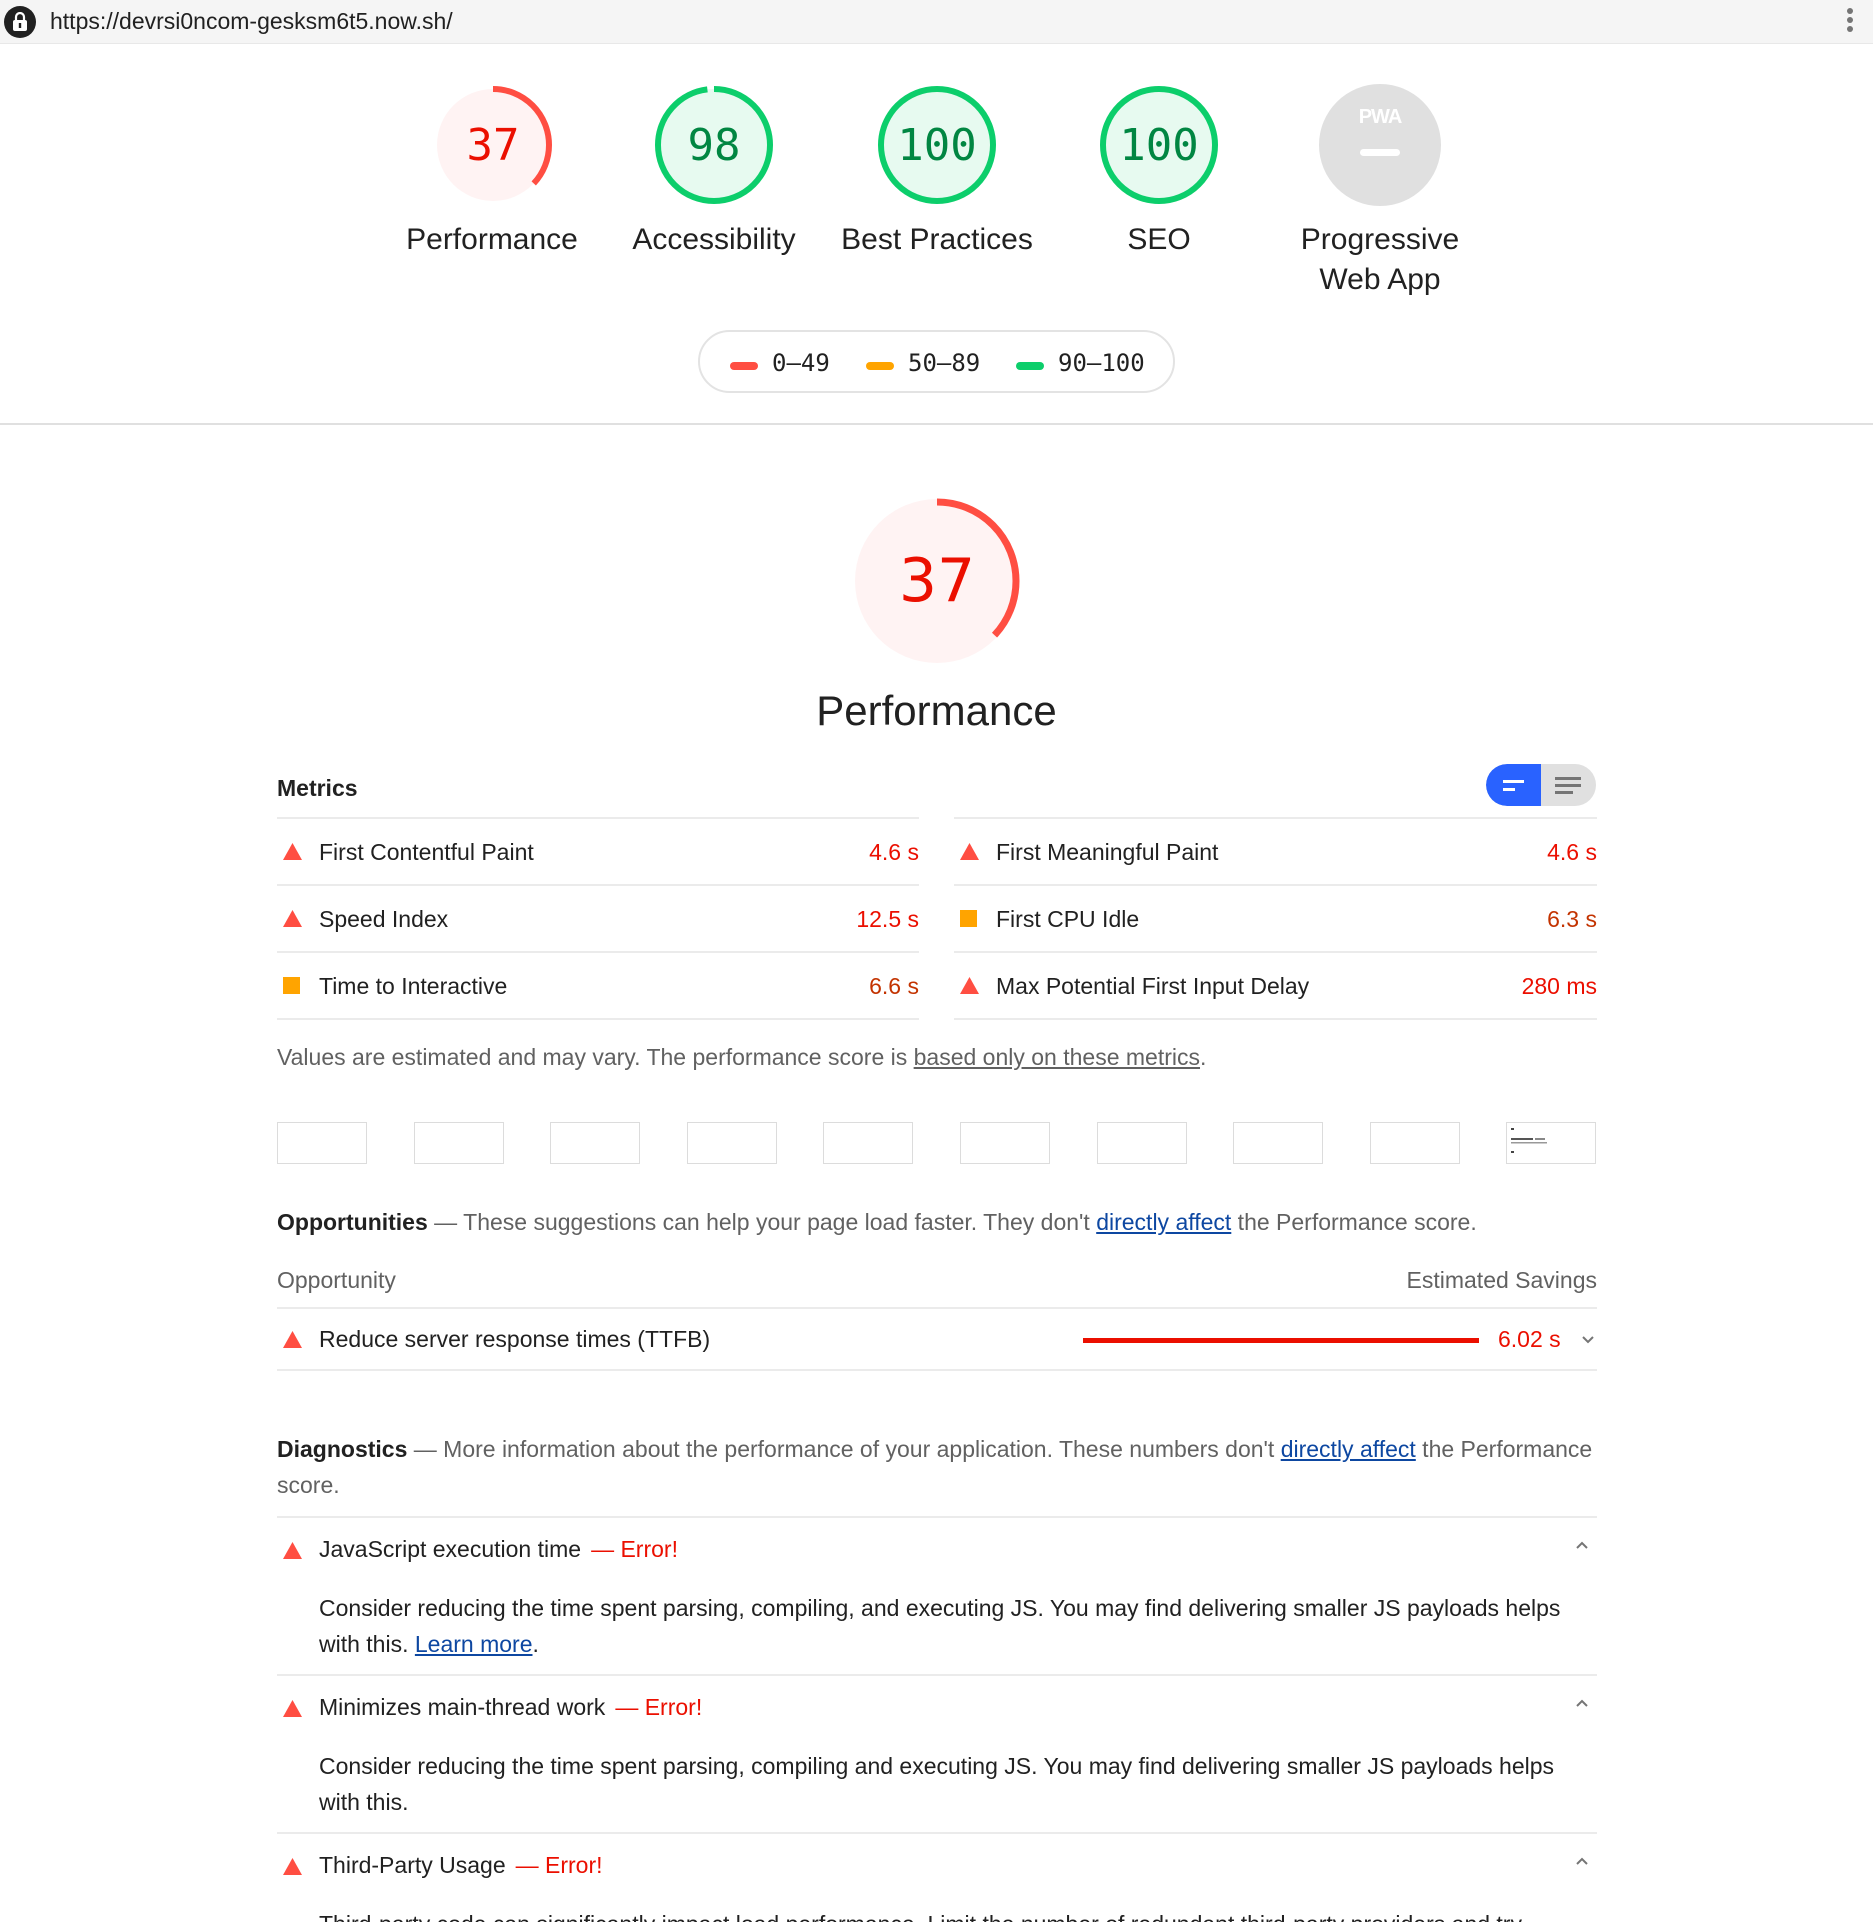 Image resolution: width=1873 pixels, height=1922 pixels. What do you see at coordinates (936, 424) in the screenshot?
I see `header-divider` at bounding box center [936, 424].